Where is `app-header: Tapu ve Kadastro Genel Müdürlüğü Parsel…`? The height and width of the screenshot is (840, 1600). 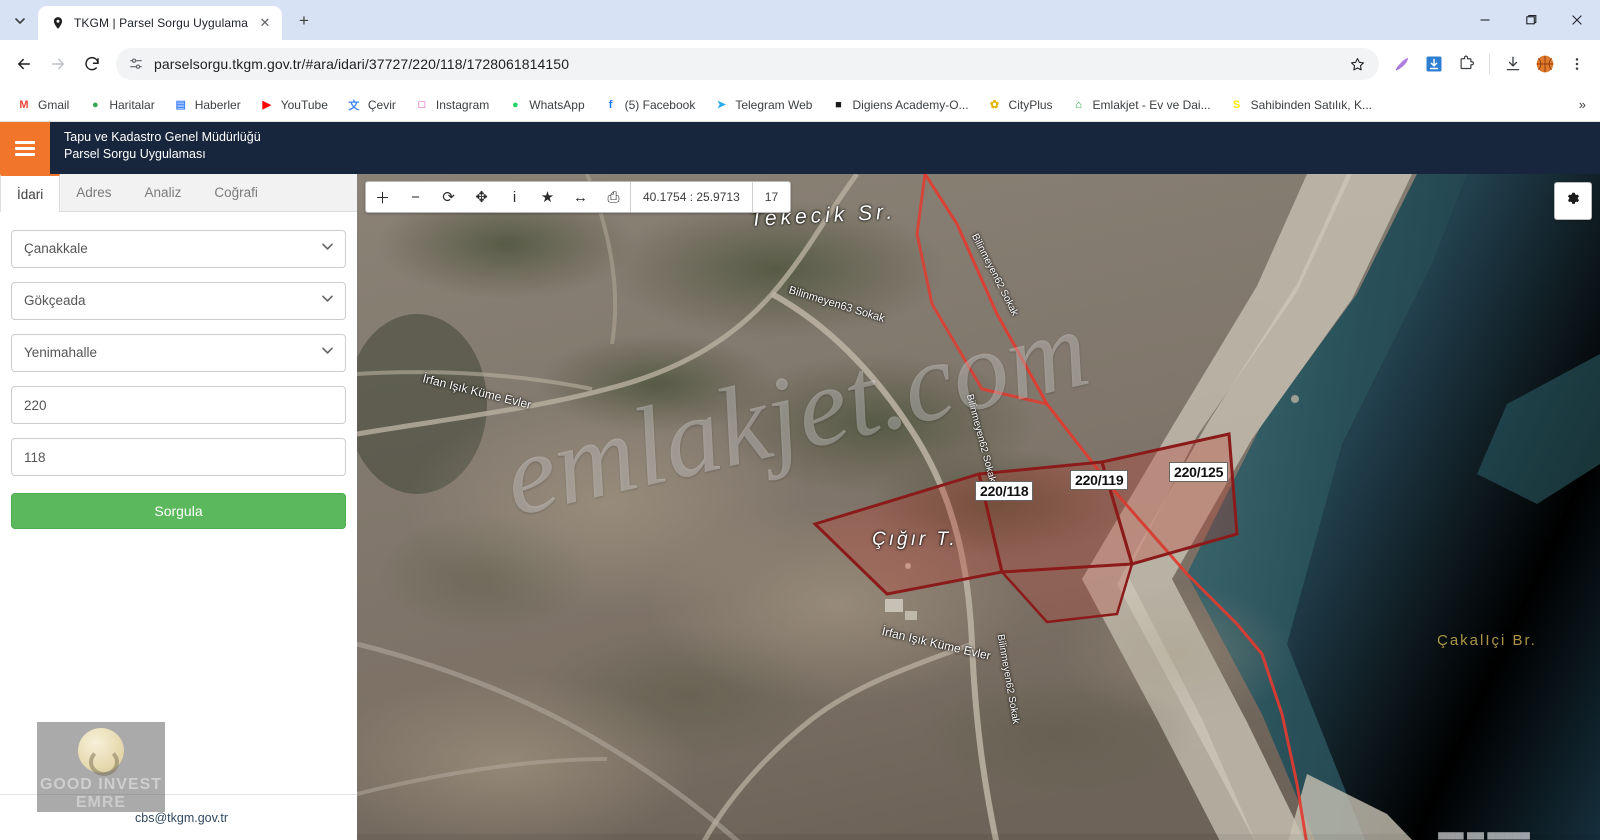 app-header: Tapu ve Kadastro Genel Müdürlüğü Parsel… is located at coordinates (800, 148).